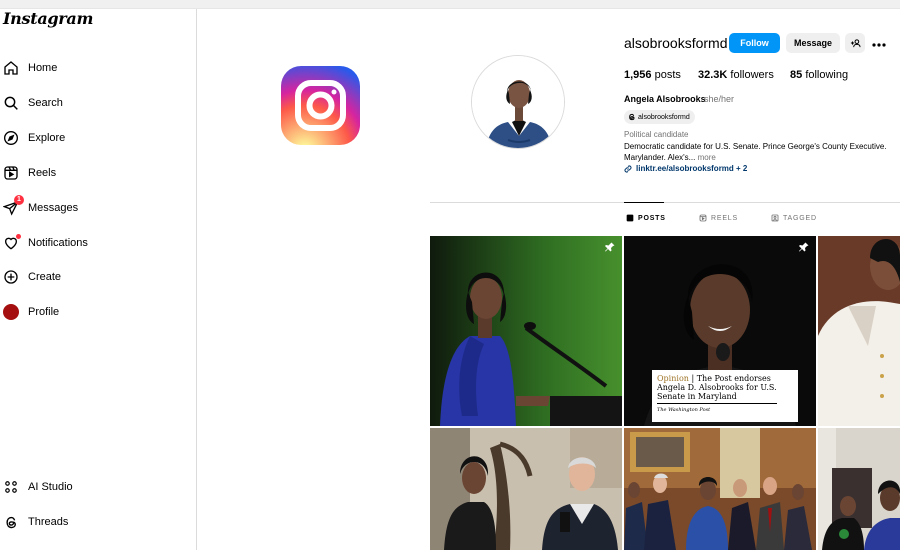  Describe the element at coordinates (676, 43) in the screenshot. I see `profile-username: alsobrooksformd` at that location.